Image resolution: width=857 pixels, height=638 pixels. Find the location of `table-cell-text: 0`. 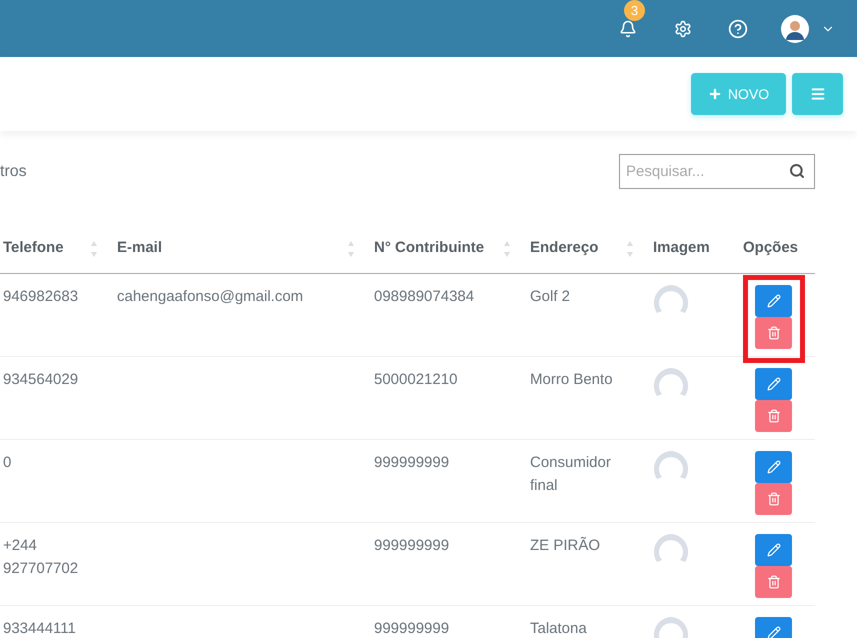

table-cell-text: 0 is located at coordinates (7, 463).